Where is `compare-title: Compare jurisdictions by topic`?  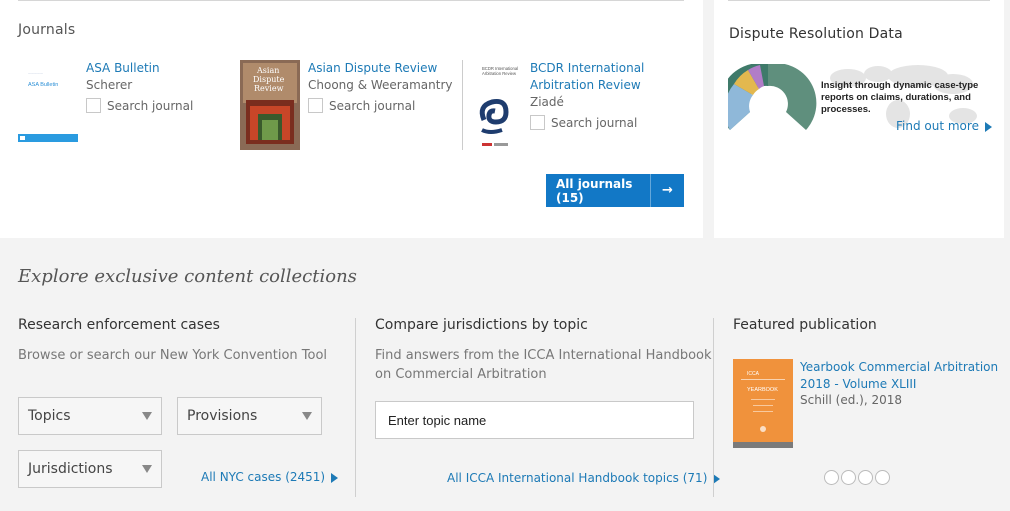 compare-title: Compare jurisdictions by topic is located at coordinates (481, 325).